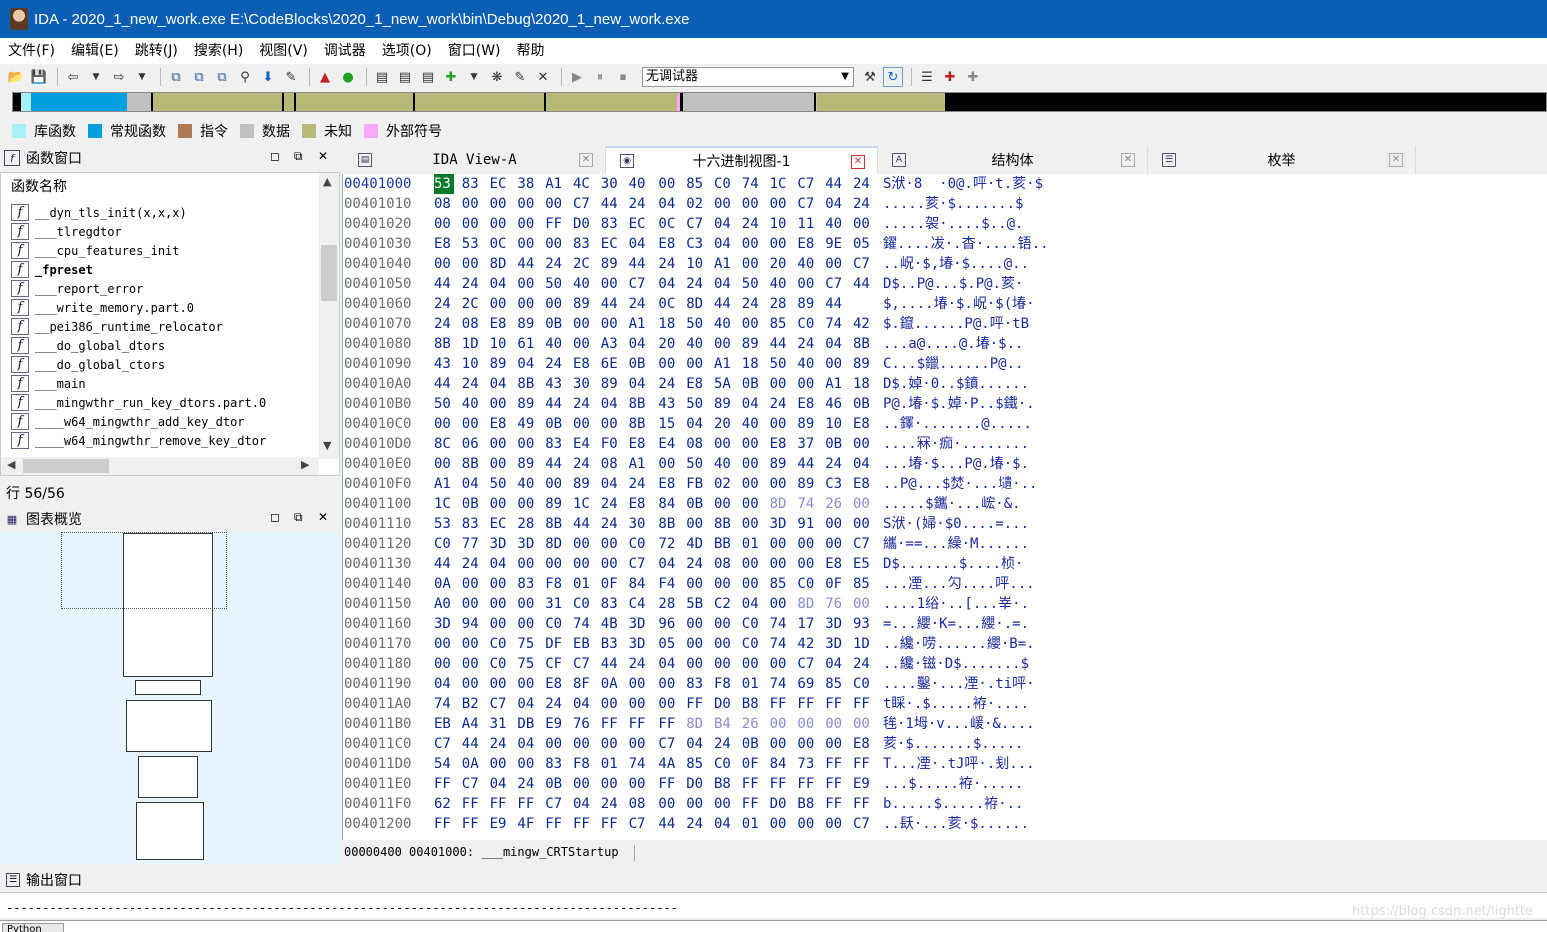 The width and height of the screenshot is (1547, 932). I want to click on hex-byte: 15, so click(668, 424).